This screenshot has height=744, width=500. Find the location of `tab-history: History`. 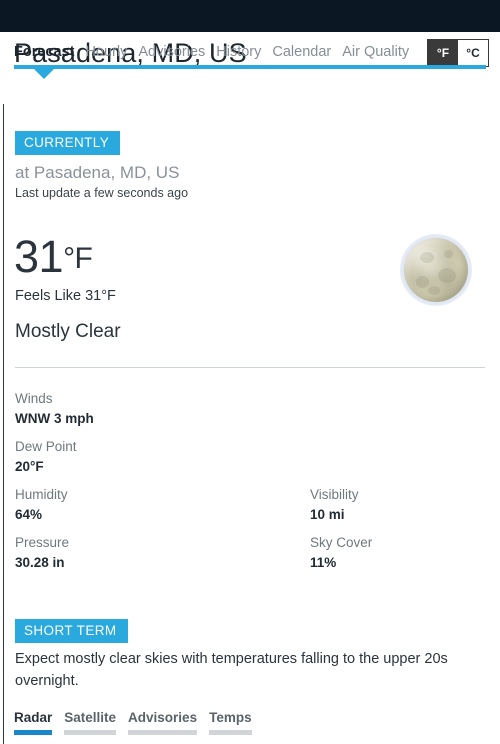

tab-history: History is located at coordinates (238, 52).